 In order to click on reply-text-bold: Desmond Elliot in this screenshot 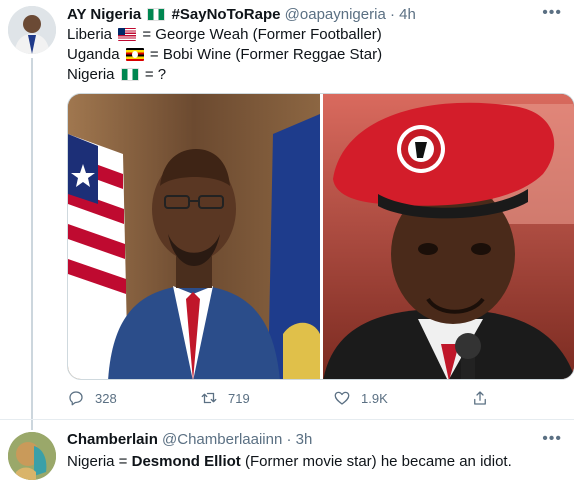, I will do `click(186, 461)`.